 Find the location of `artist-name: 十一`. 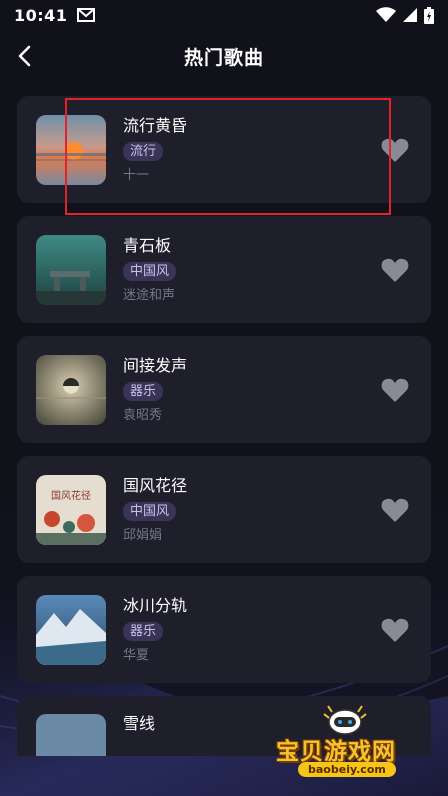

artist-name: 十一 is located at coordinates (136, 175).